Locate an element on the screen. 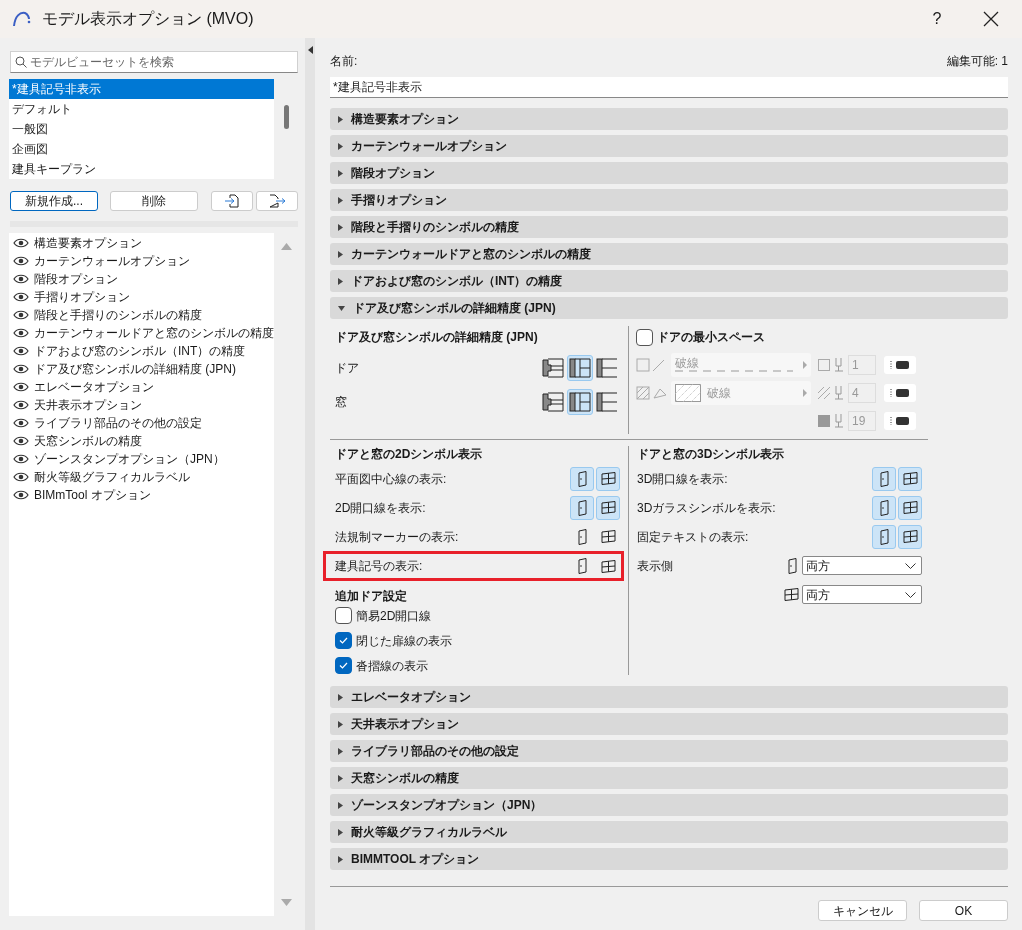  section-header: 手摺りオプション is located at coordinates (669, 200).